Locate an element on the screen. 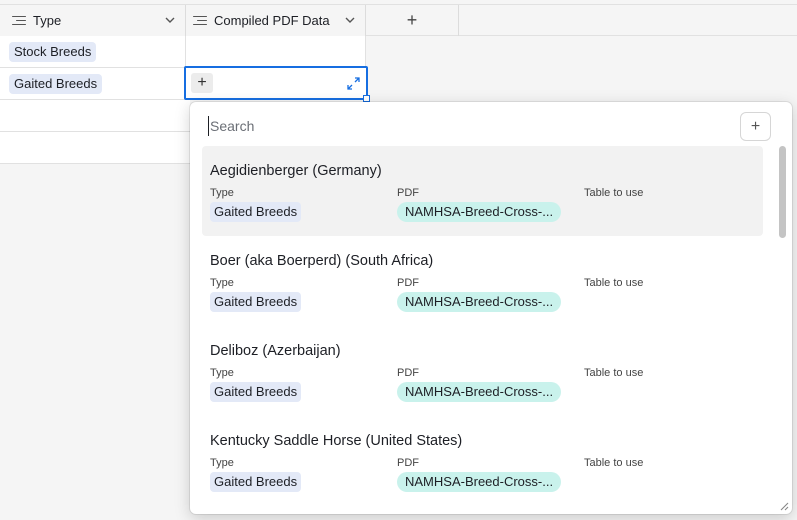 The height and width of the screenshot is (520, 797). header-row: Type Compiled PDF Data + is located at coordinates (398, 20).